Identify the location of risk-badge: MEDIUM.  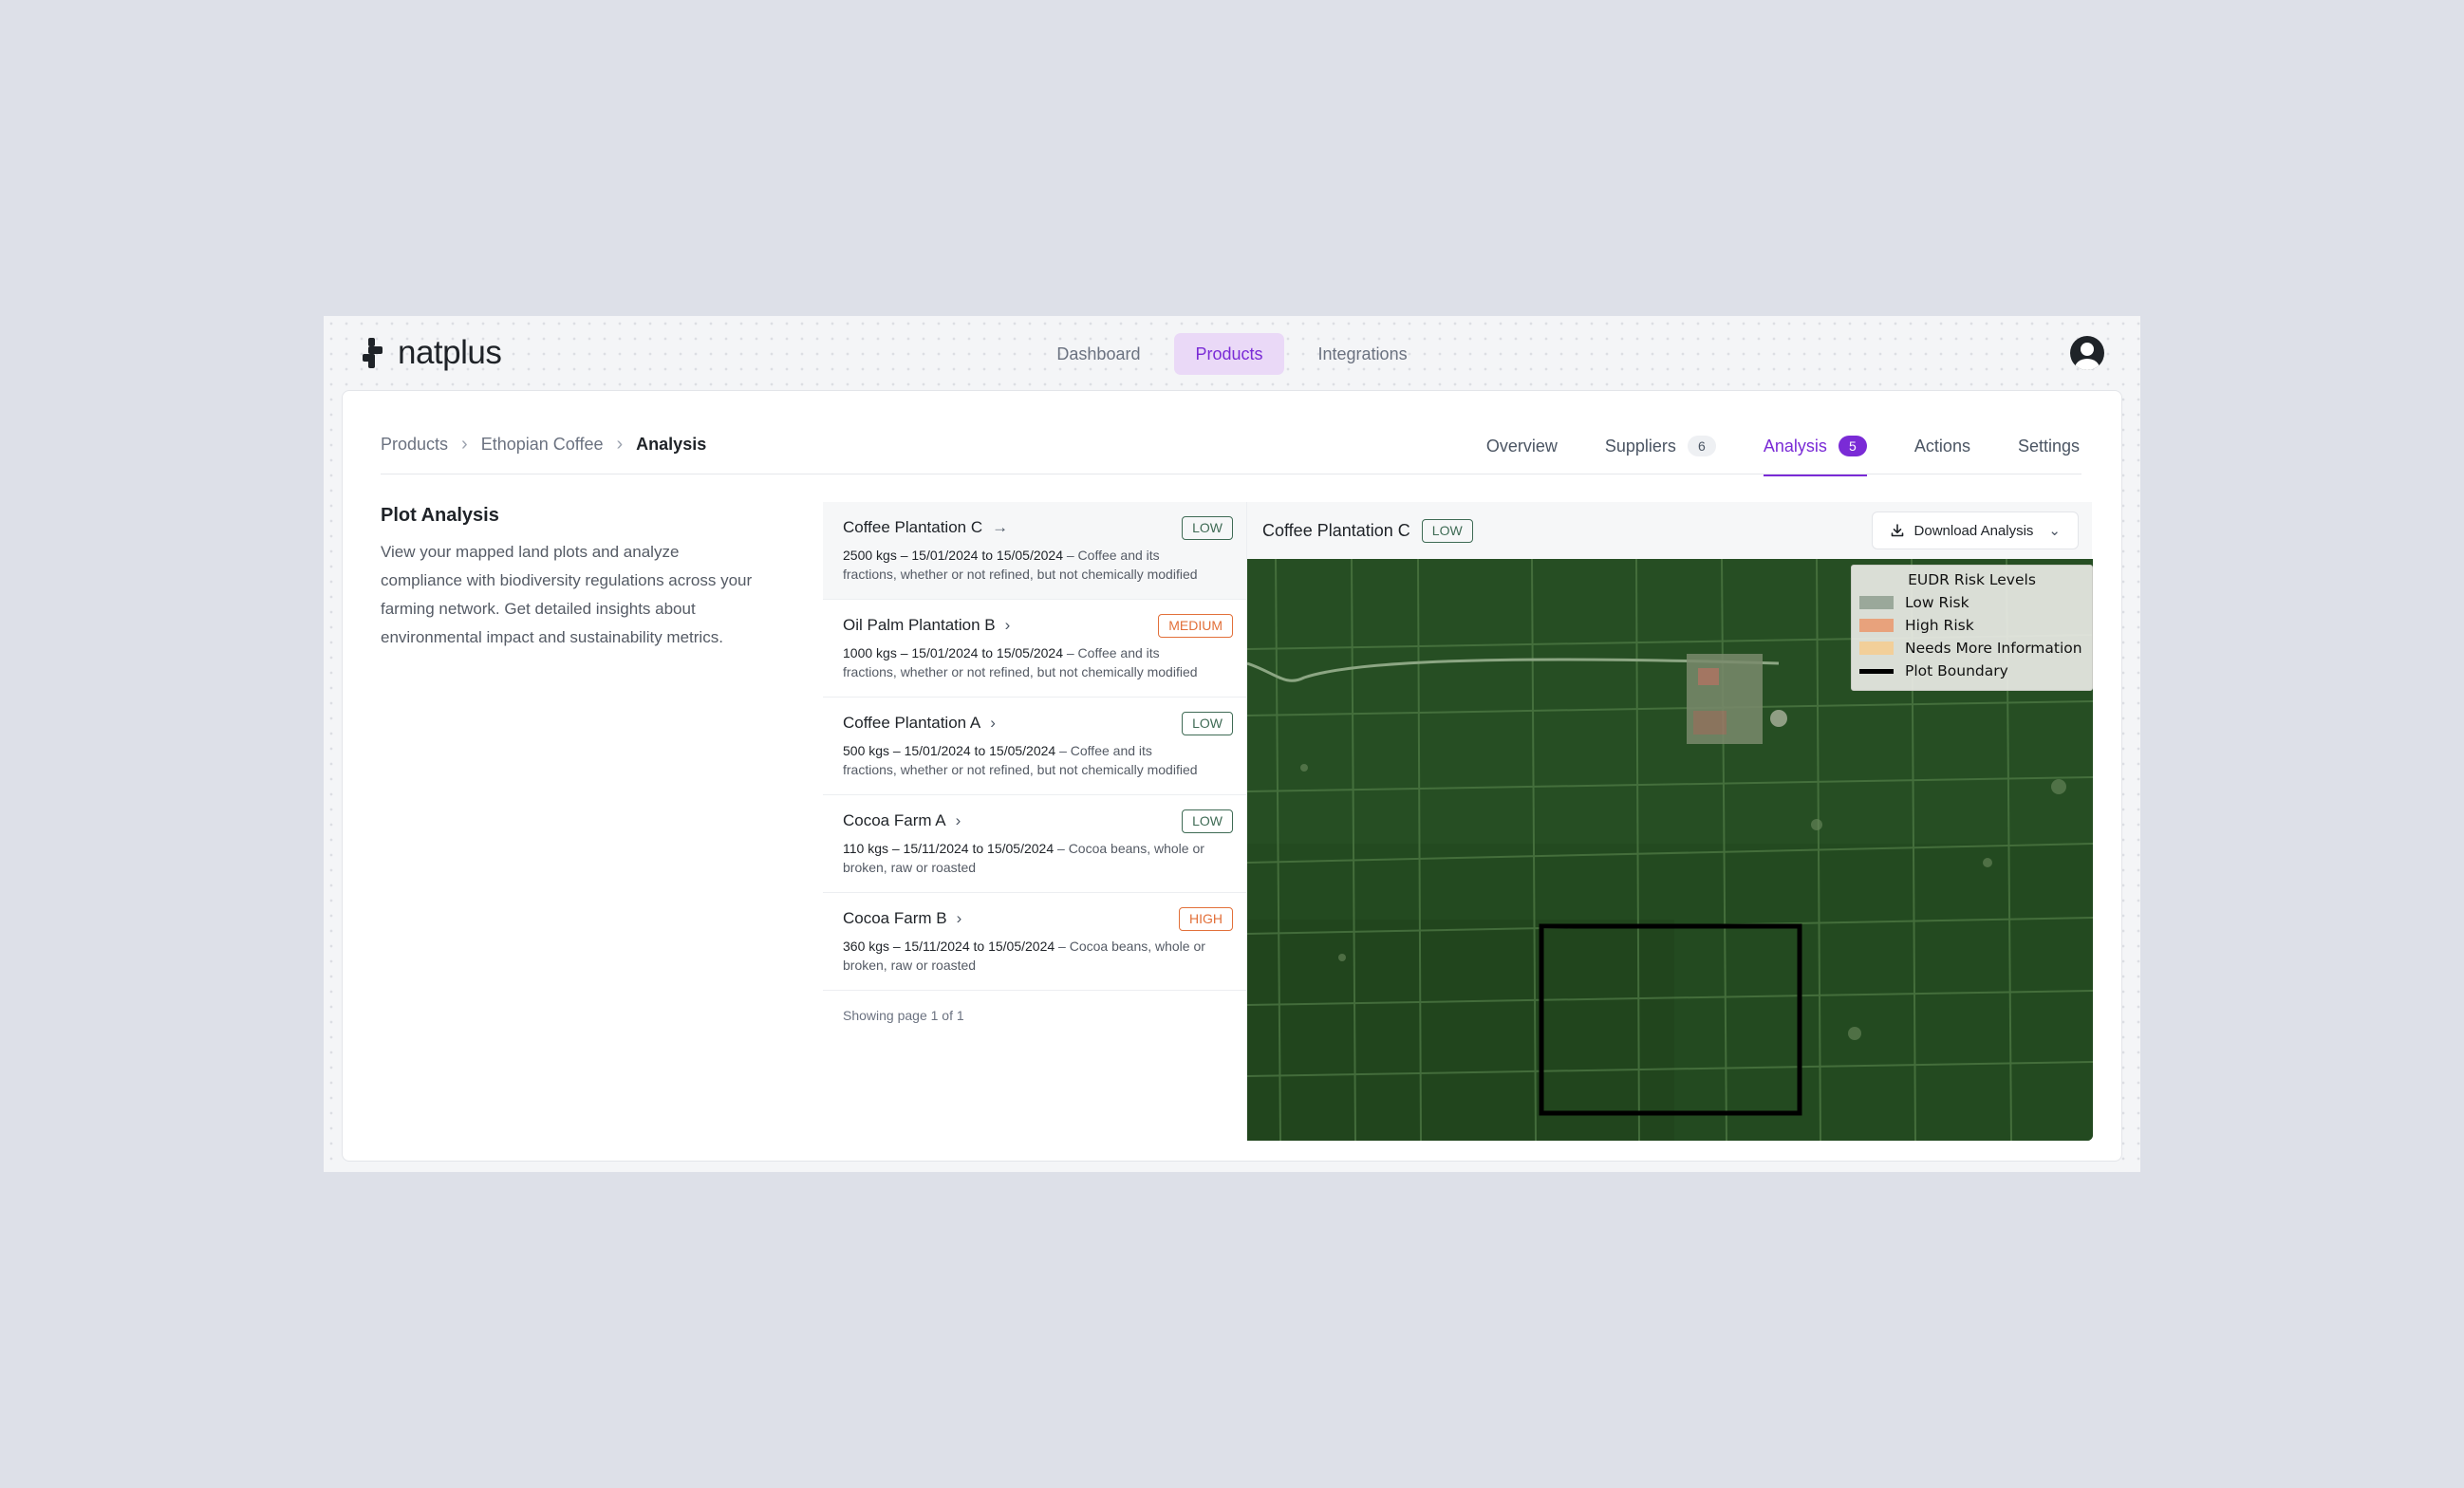
(1195, 626).